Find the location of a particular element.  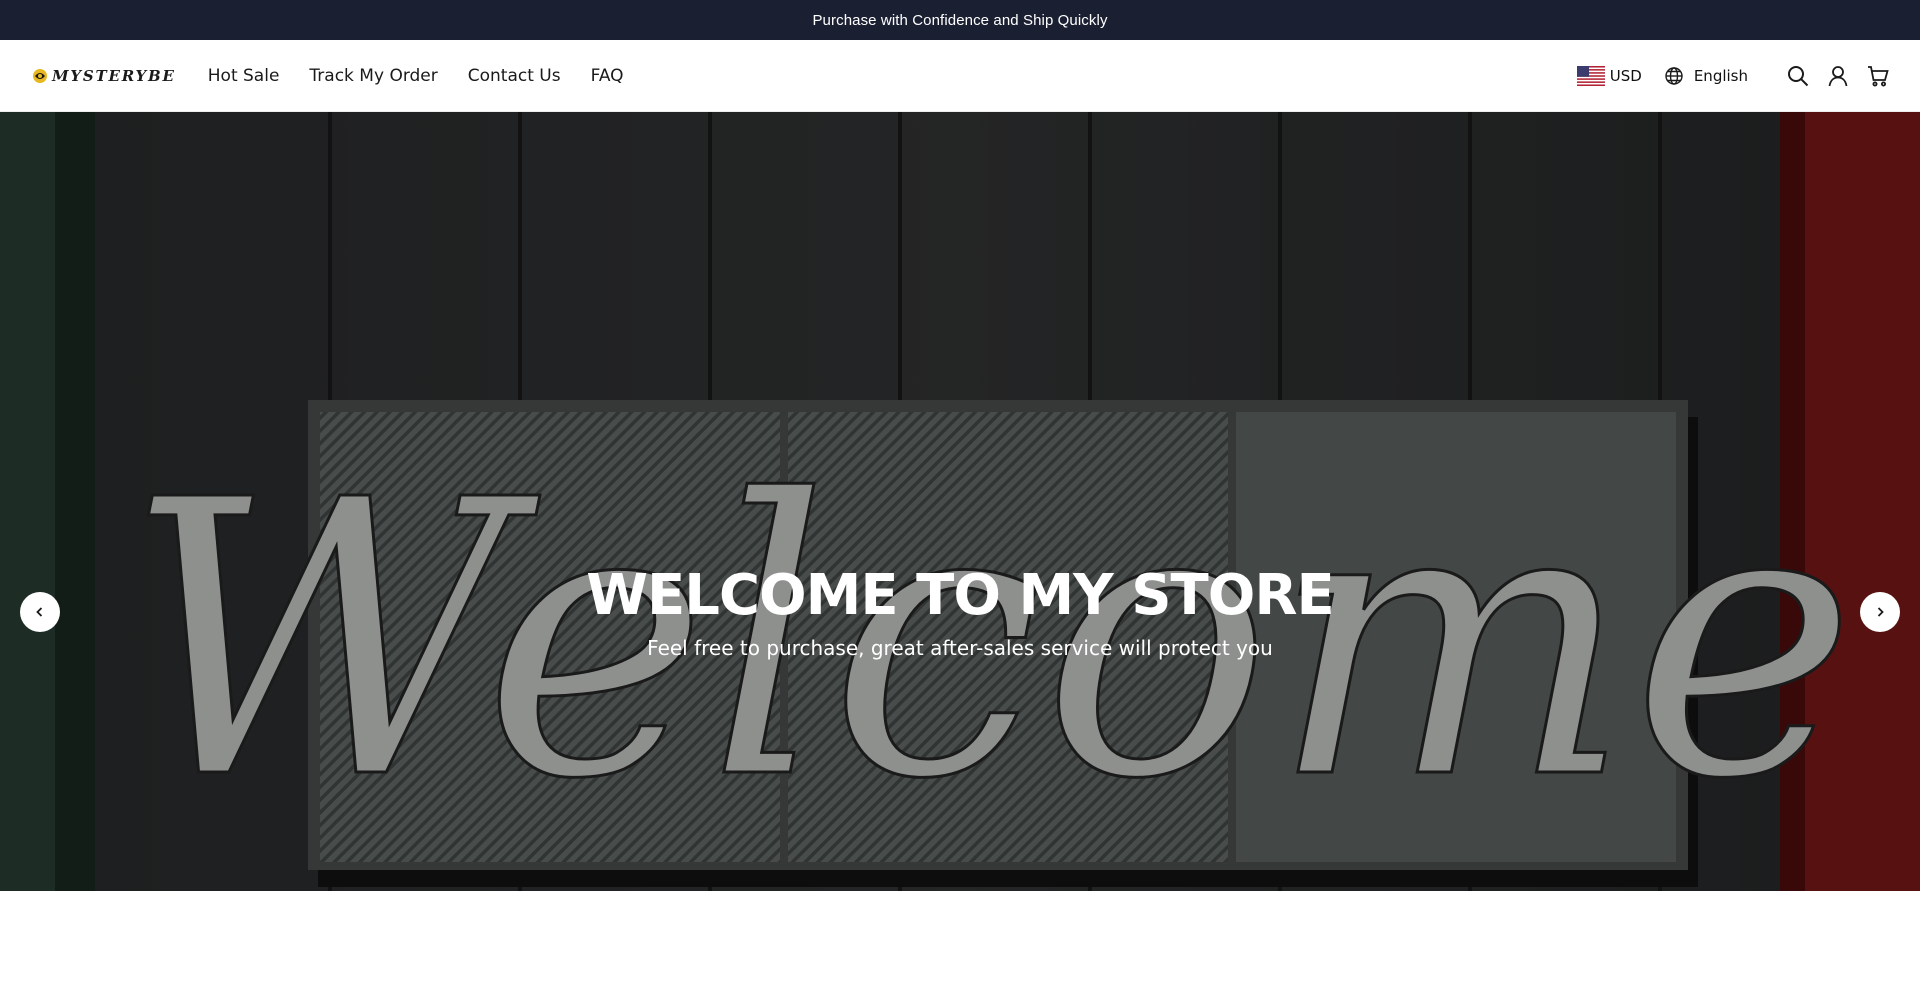

main-nav: Hot Sale Track My Order Contact Us FAQ is located at coordinates (416, 76).